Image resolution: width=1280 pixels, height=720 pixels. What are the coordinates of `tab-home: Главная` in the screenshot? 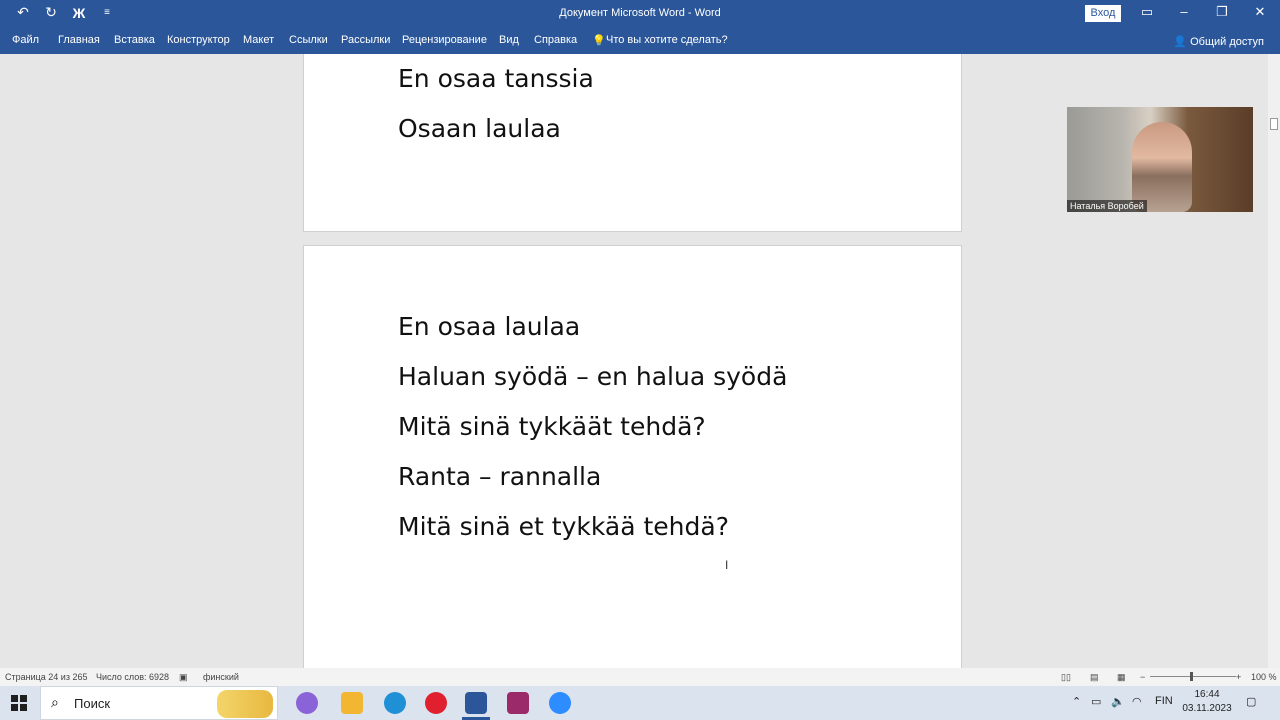 It's located at (79, 40).